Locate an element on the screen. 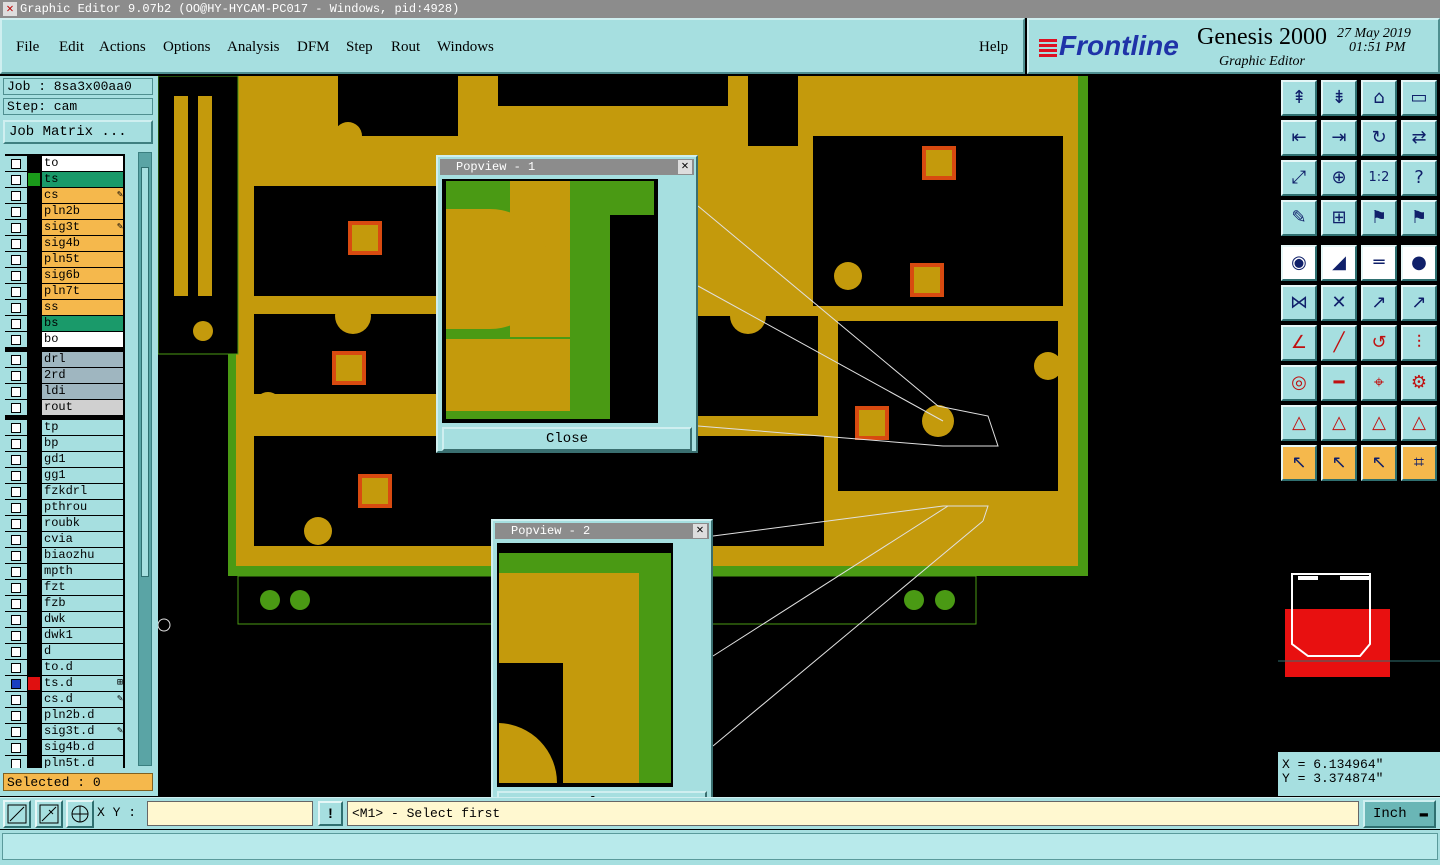 The image size is (1440, 865). popview-1-close-button: Close is located at coordinates (567, 439).